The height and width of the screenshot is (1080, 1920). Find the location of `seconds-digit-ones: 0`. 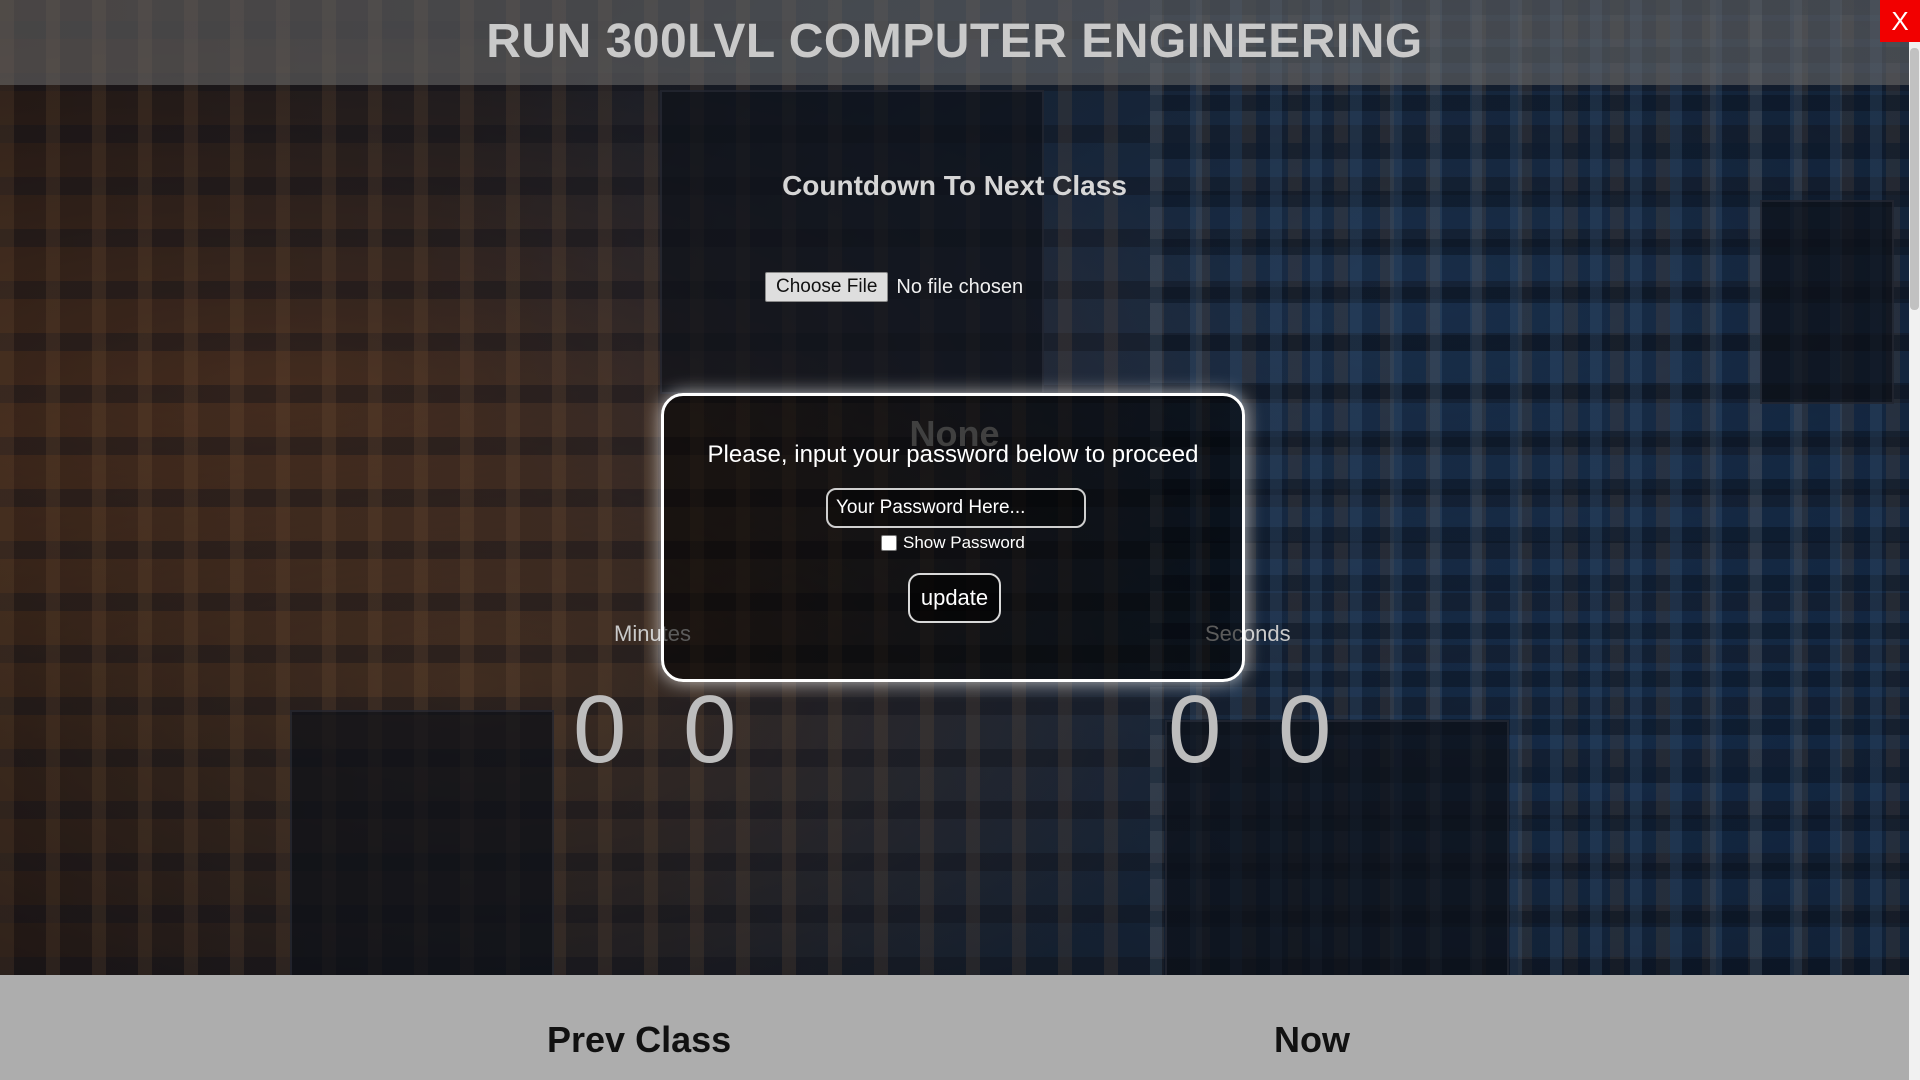

seconds-digit-ones: 0 is located at coordinates (1305, 729).